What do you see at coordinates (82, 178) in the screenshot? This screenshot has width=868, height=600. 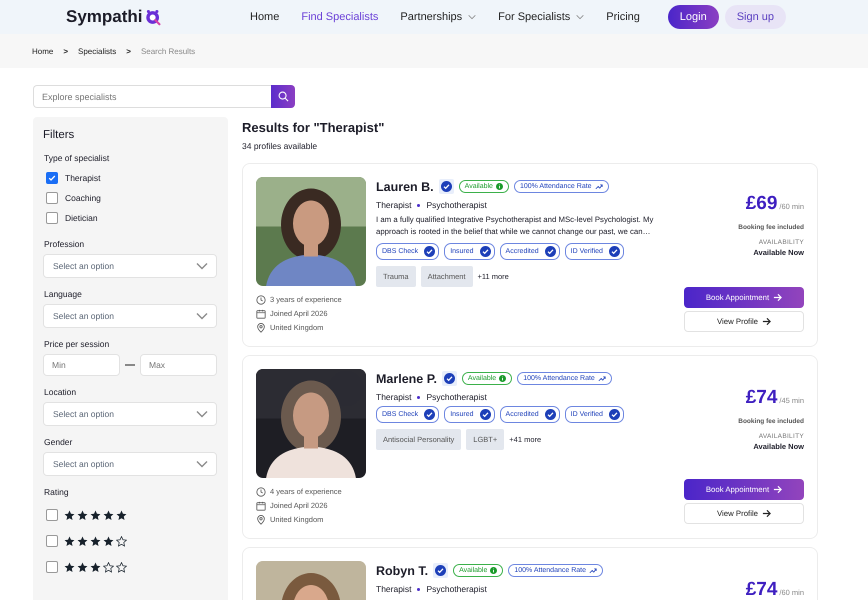 I see `checkbox-label: Therapist` at bounding box center [82, 178].